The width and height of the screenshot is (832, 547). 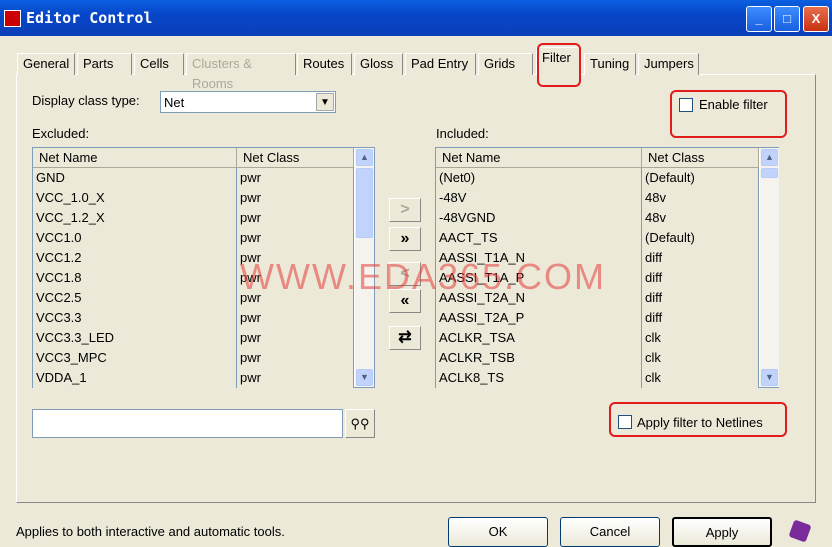 I want to click on table-row: -48VGND 48v, so click(x=597, y=218).